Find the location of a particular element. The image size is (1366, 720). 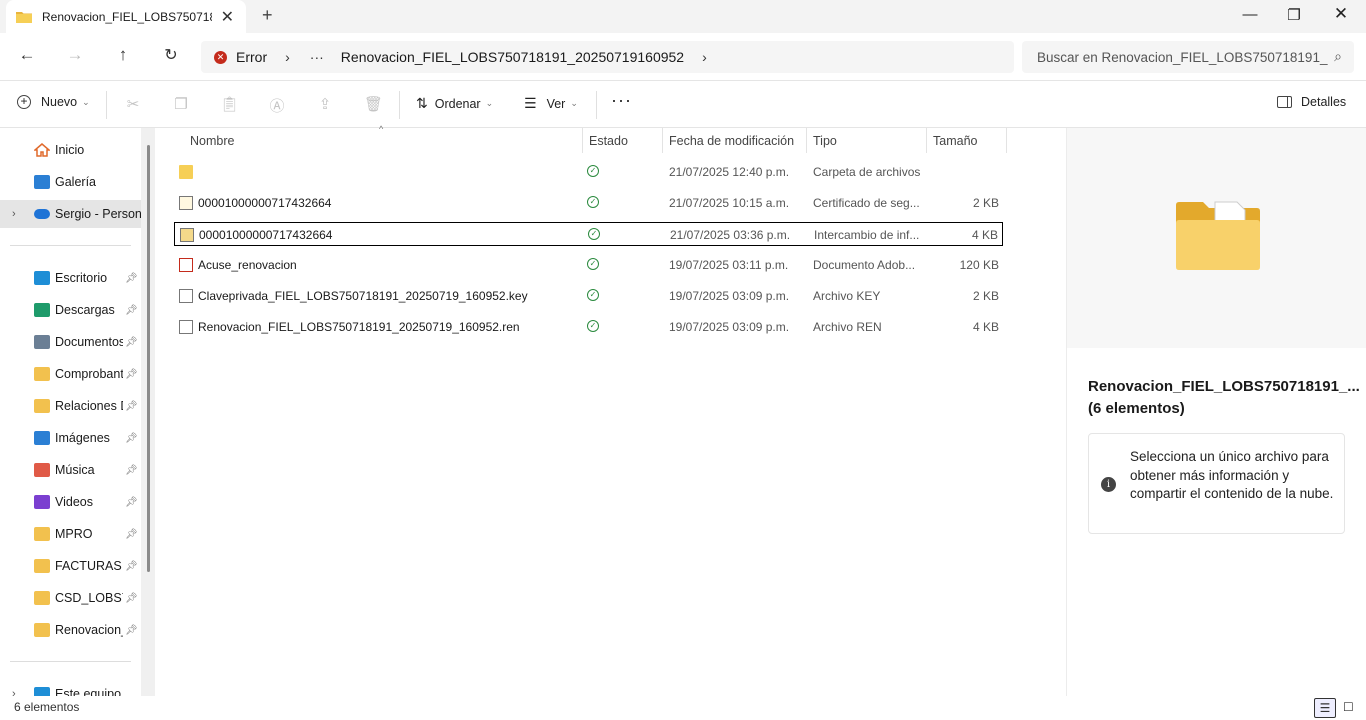

sidebar-item-pinned: Descargas 📌︎ is located at coordinates (70, 310).